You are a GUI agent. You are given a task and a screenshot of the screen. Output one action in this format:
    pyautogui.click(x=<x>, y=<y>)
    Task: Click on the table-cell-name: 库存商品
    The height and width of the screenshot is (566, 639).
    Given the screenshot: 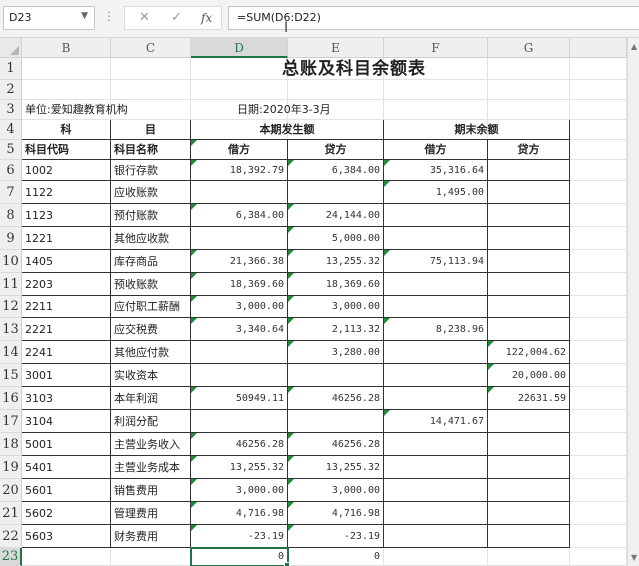 What is the action you would take?
    pyautogui.click(x=151, y=261)
    